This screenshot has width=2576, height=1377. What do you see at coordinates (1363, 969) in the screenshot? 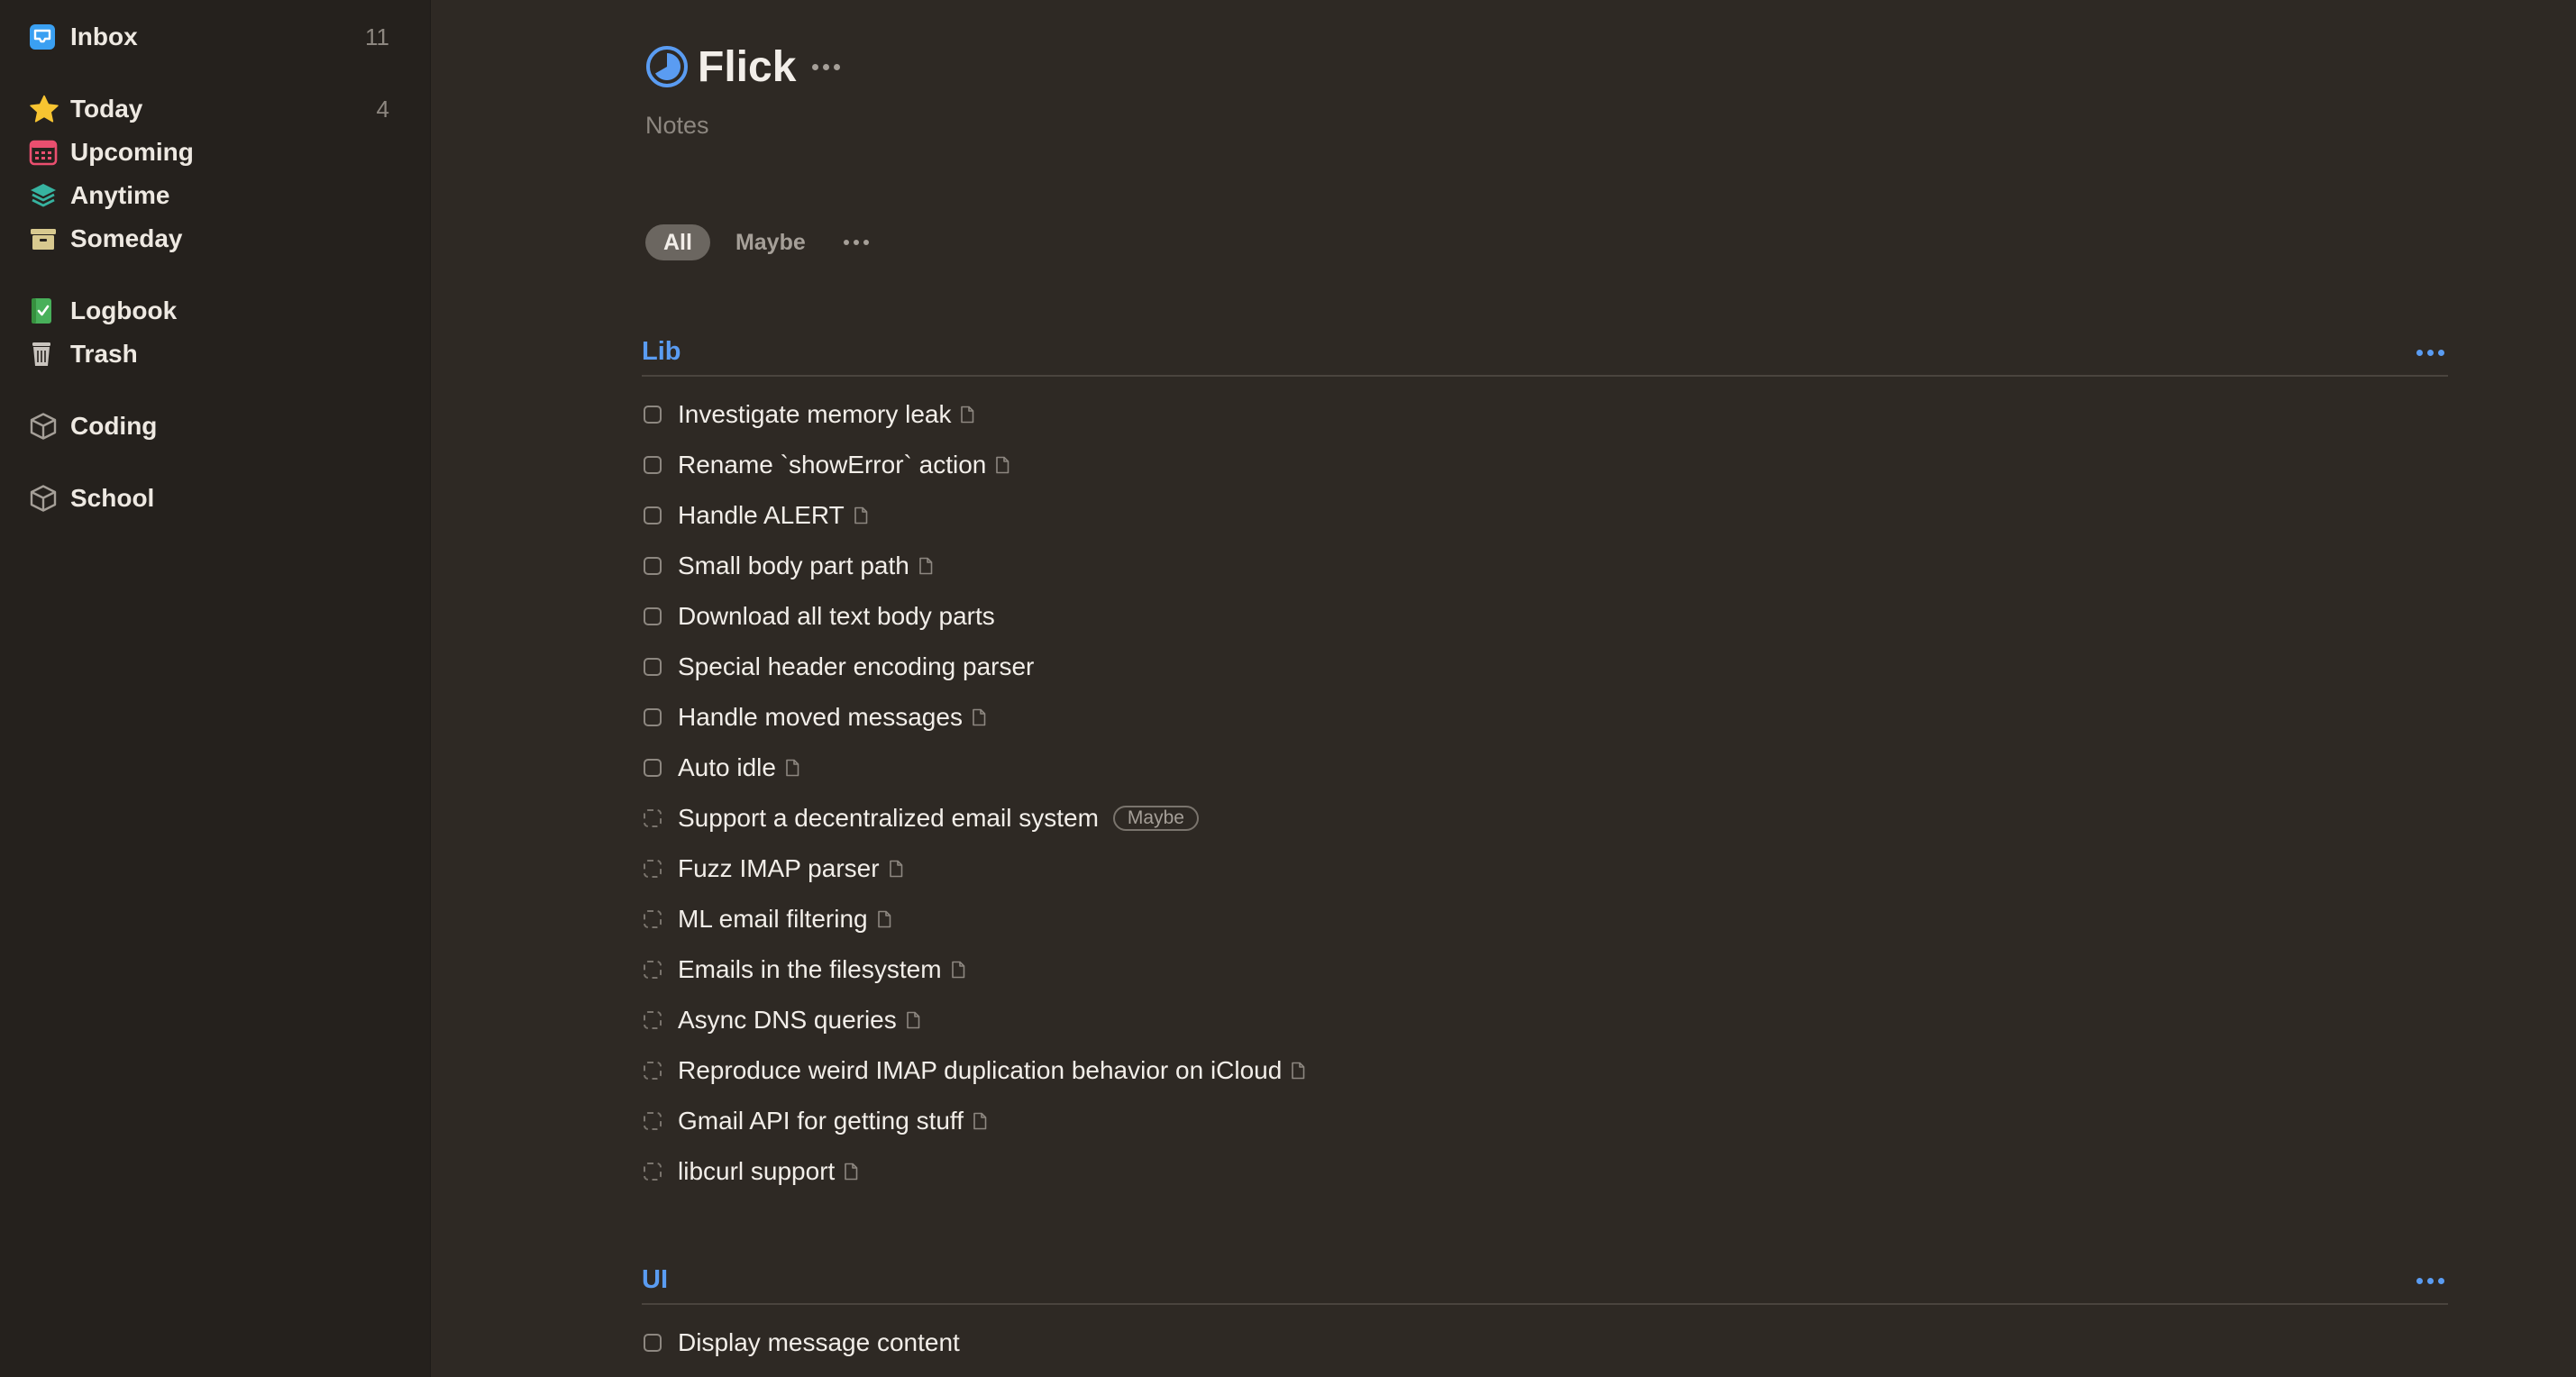
I see `todo-item: Emails in the filesystem` at bounding box center [1363, 969].